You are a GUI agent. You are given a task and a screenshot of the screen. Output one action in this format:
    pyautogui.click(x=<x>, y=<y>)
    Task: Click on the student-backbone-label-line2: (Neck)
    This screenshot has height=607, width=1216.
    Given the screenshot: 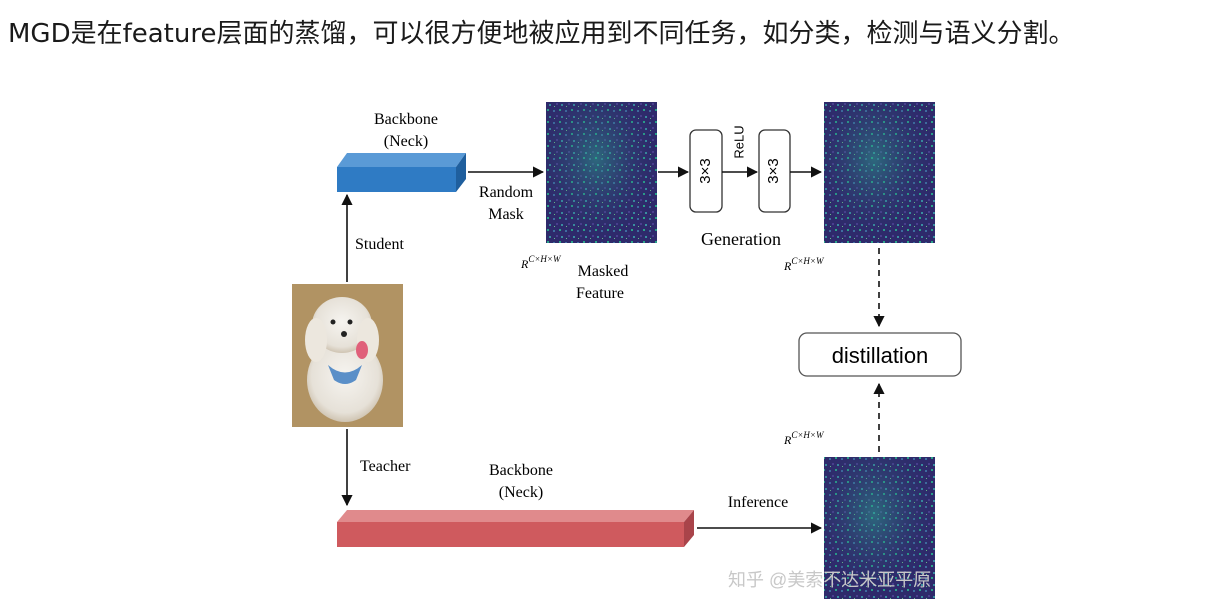 What is the action you would take?
    pyautogui.click(x=406, y=141)
    